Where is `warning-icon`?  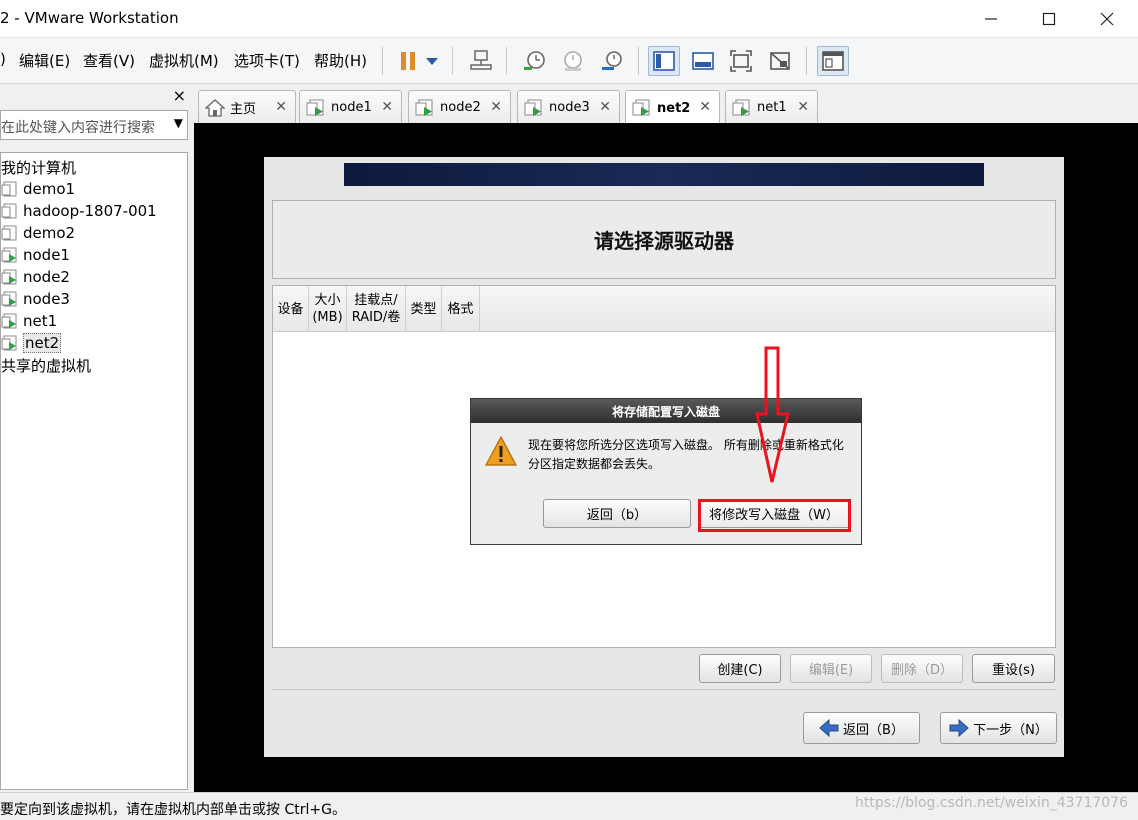 warning-icon is located at coordinates (501, 451).